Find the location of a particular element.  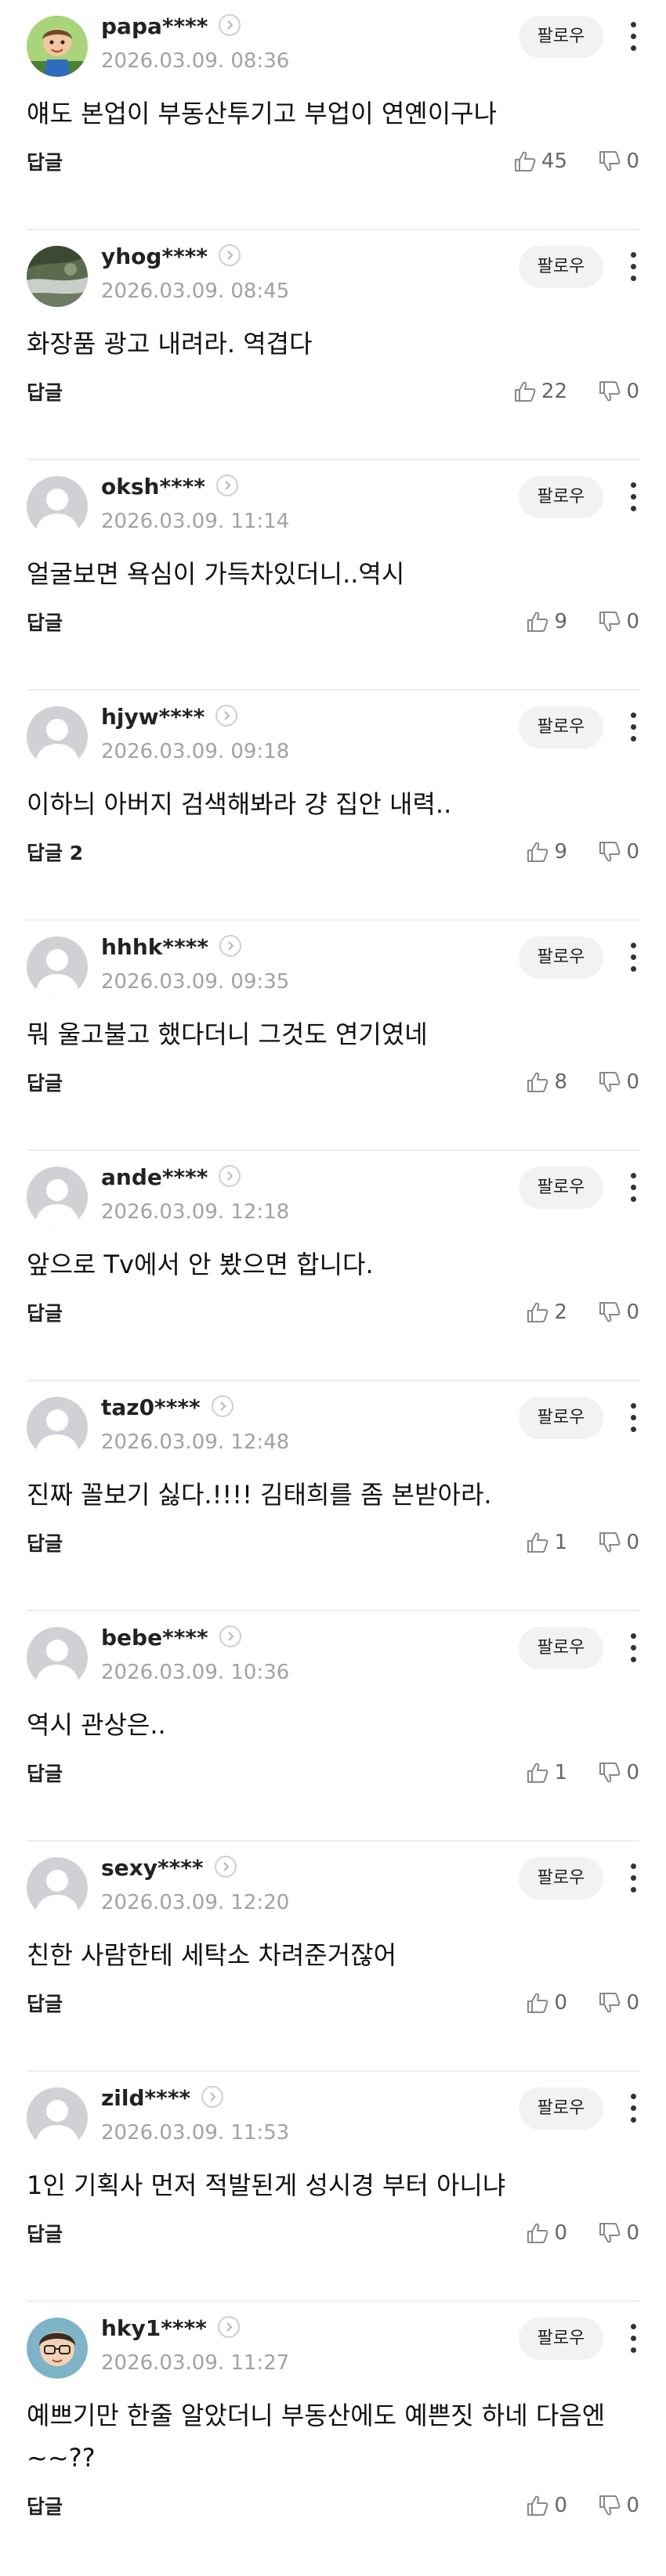

user-name: hhhk**** is located at coordinates (171, 948).